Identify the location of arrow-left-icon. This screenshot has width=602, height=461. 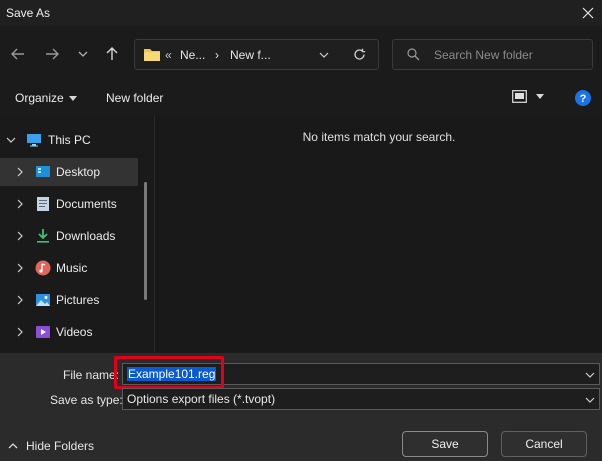
(17, 54).